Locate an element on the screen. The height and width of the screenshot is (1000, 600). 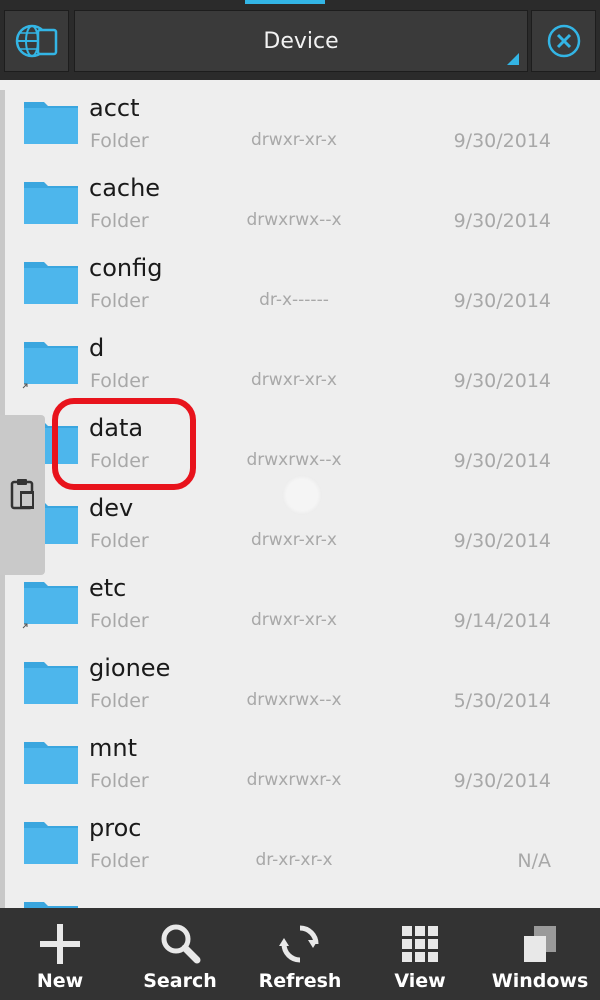
file-name: mnt is located at coordinates (113, 748).